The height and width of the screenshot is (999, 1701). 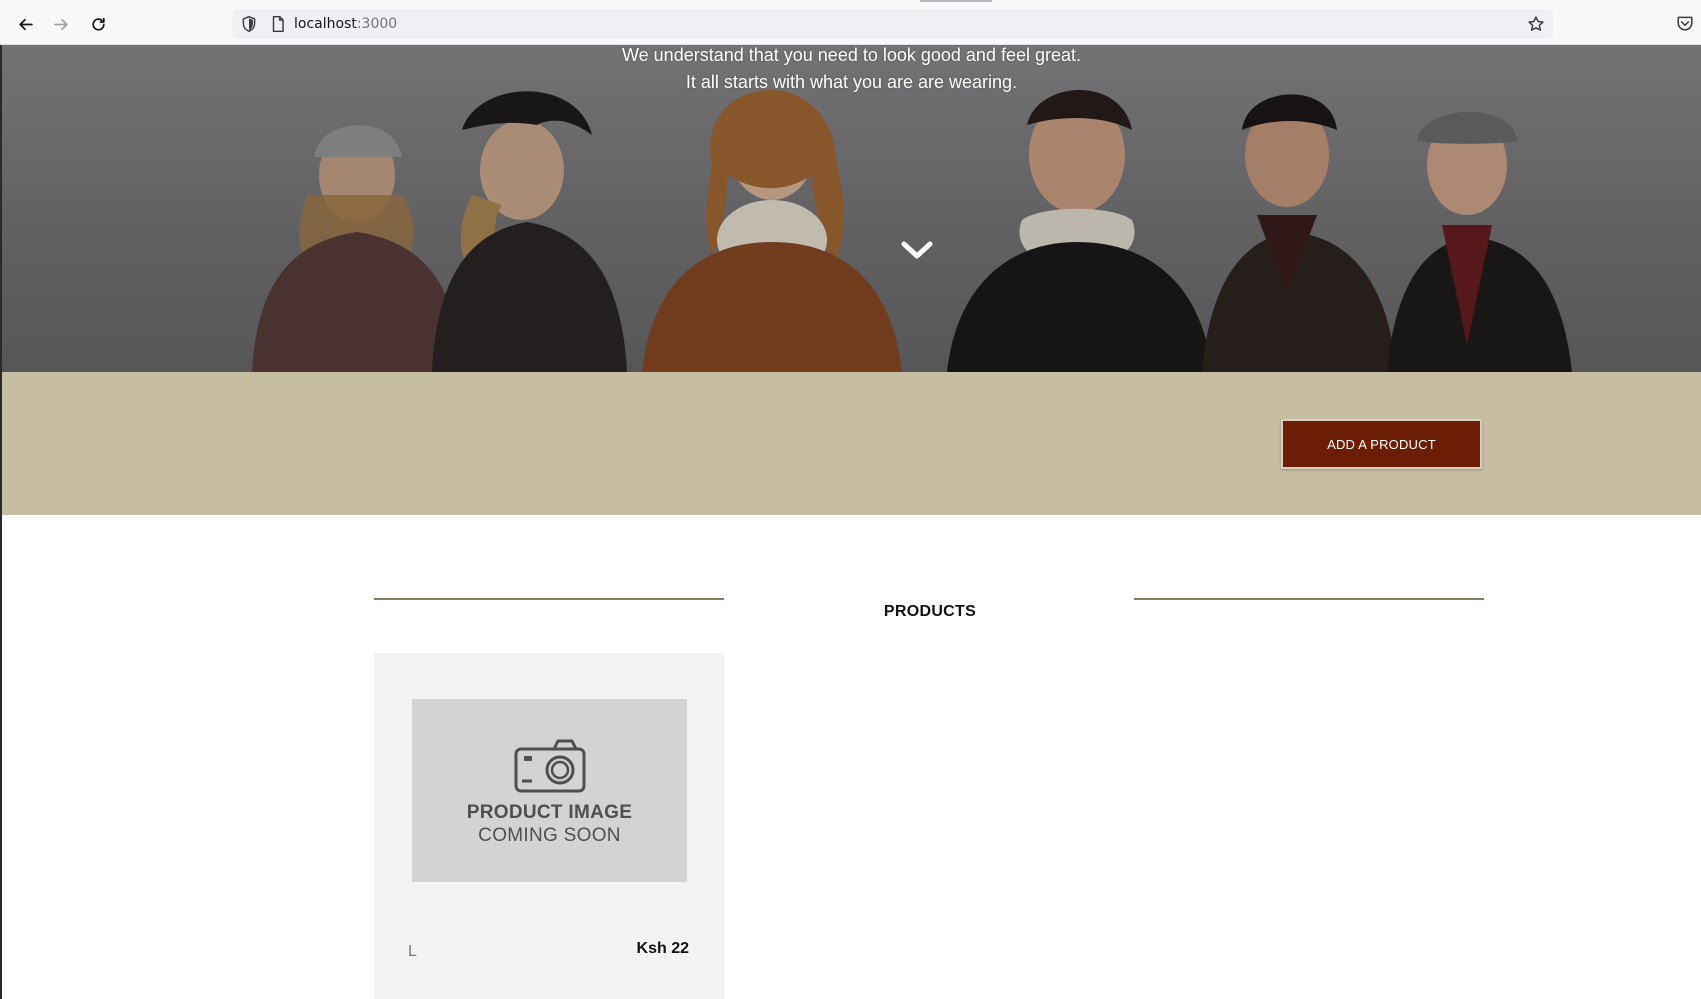 I want to click on address-bar: localhost:3000, so click(x=892, y=24).